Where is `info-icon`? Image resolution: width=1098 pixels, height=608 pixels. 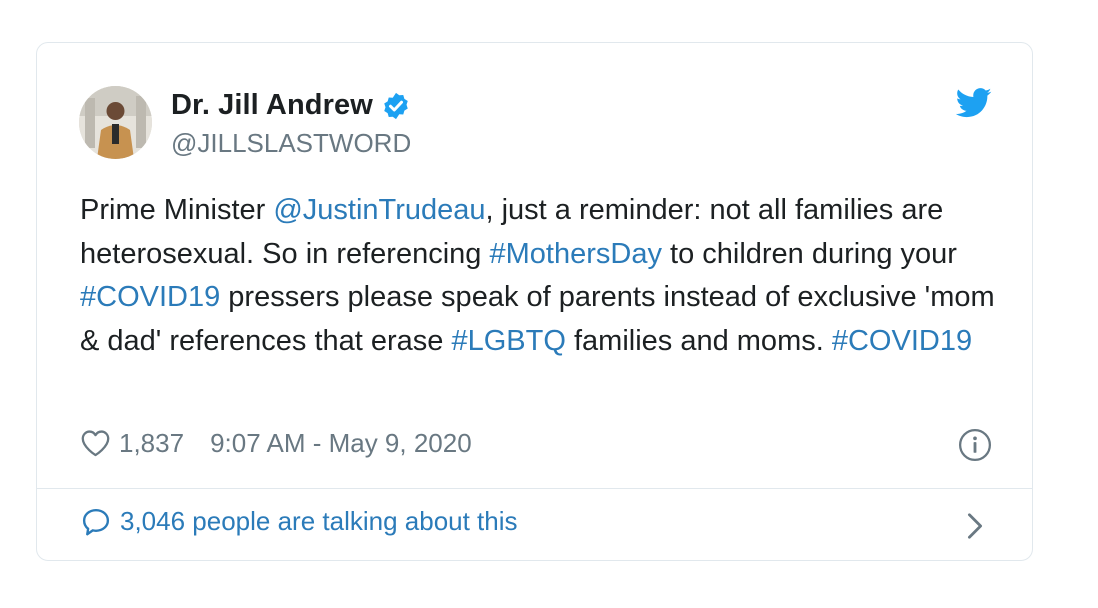 info-icon is located at coordinates (975, 445).